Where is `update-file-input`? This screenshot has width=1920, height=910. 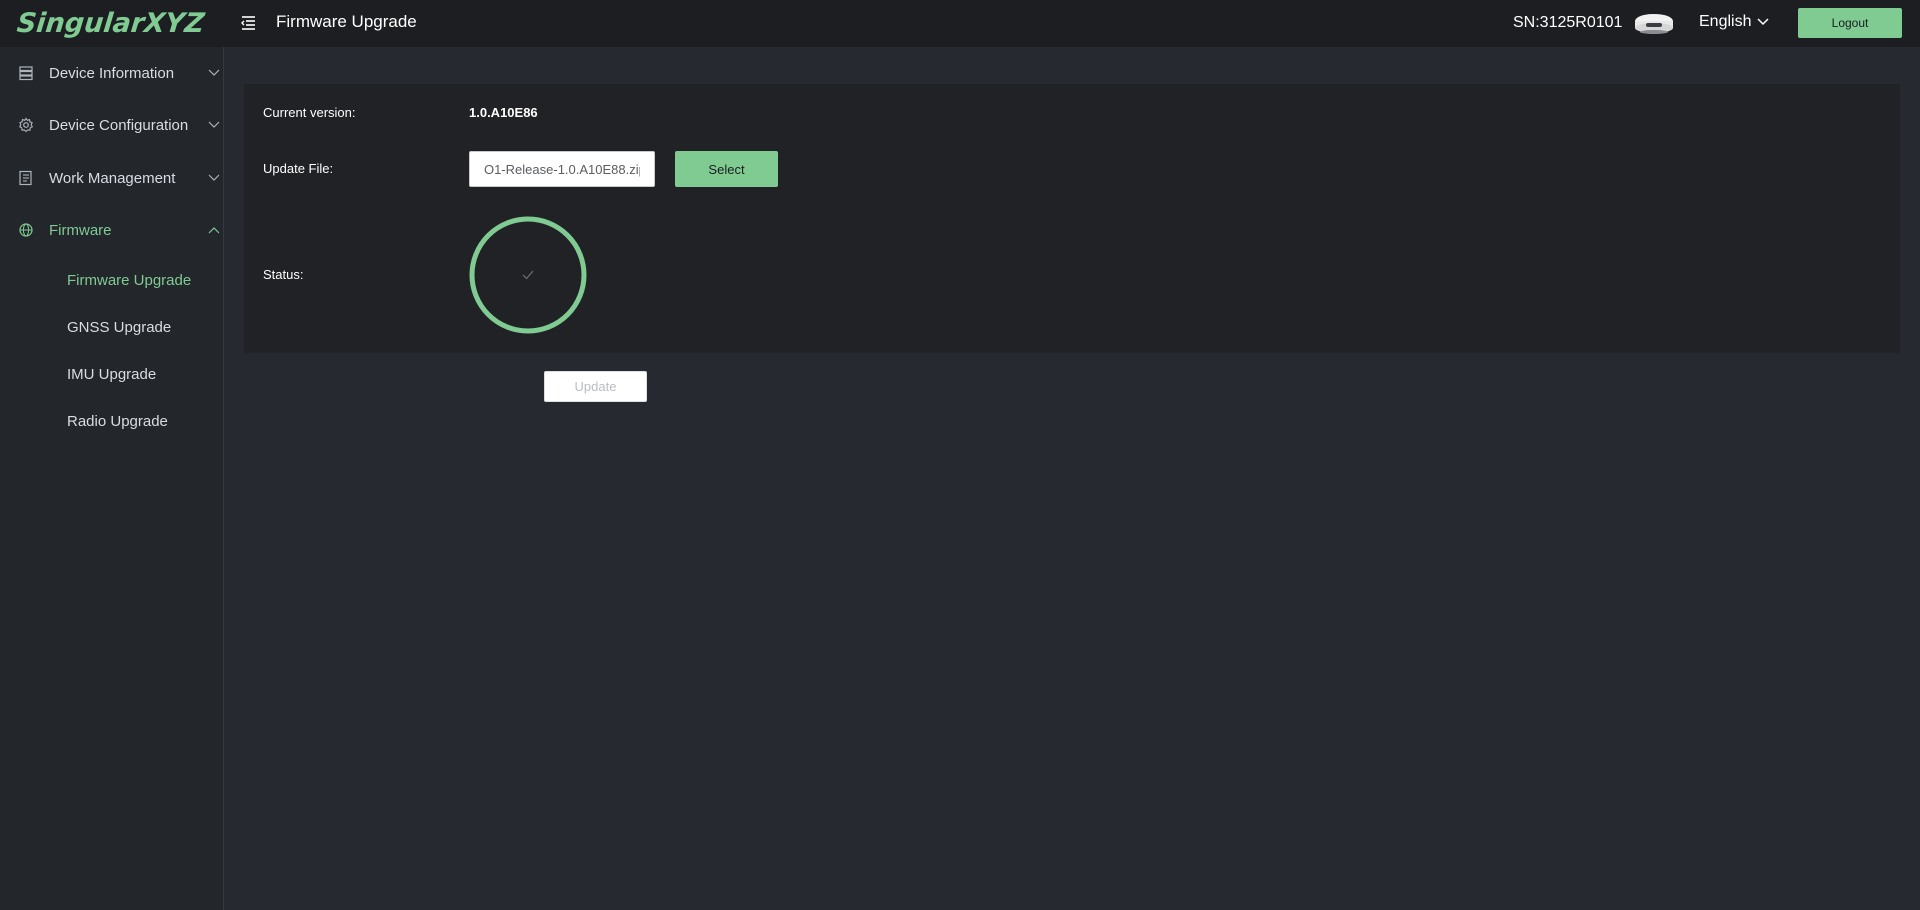
update-file-input is located at coordinates (562, 169).